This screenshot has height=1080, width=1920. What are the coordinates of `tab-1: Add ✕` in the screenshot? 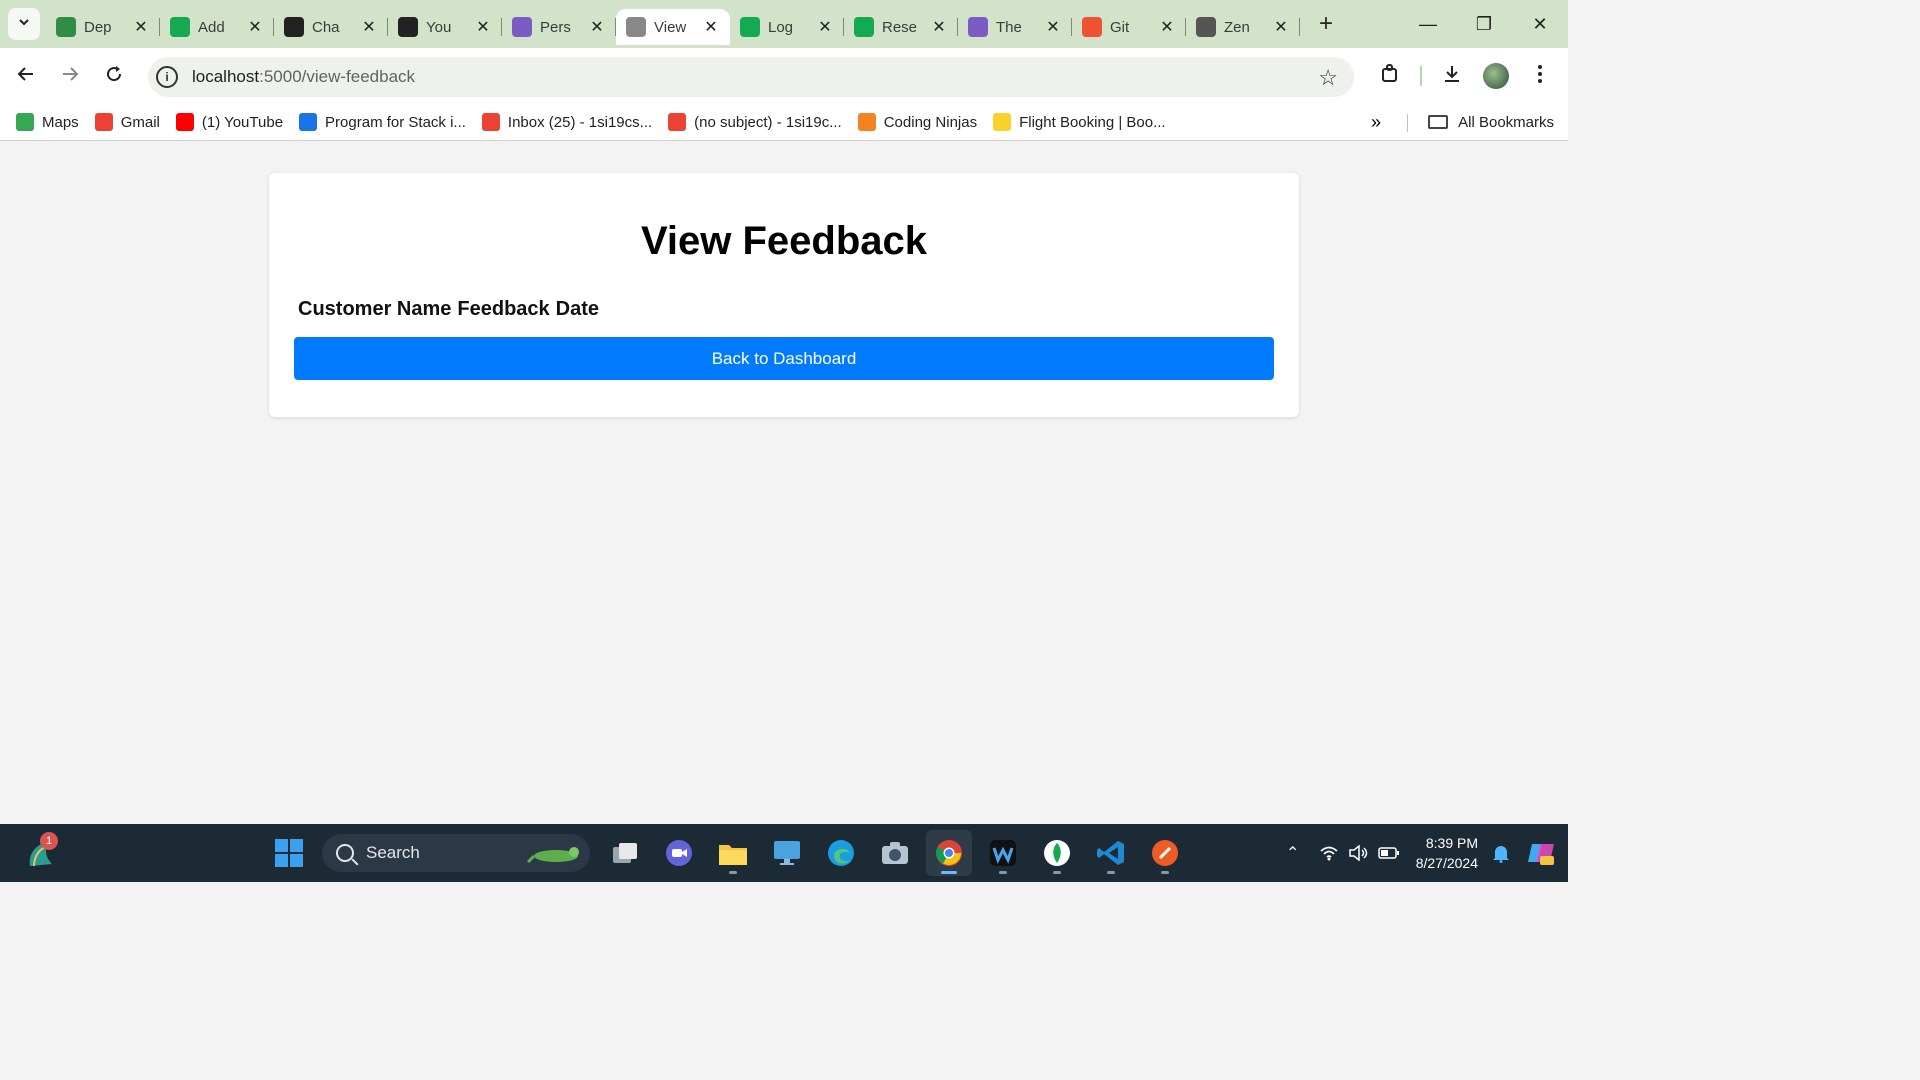 It's located at (217, 27).